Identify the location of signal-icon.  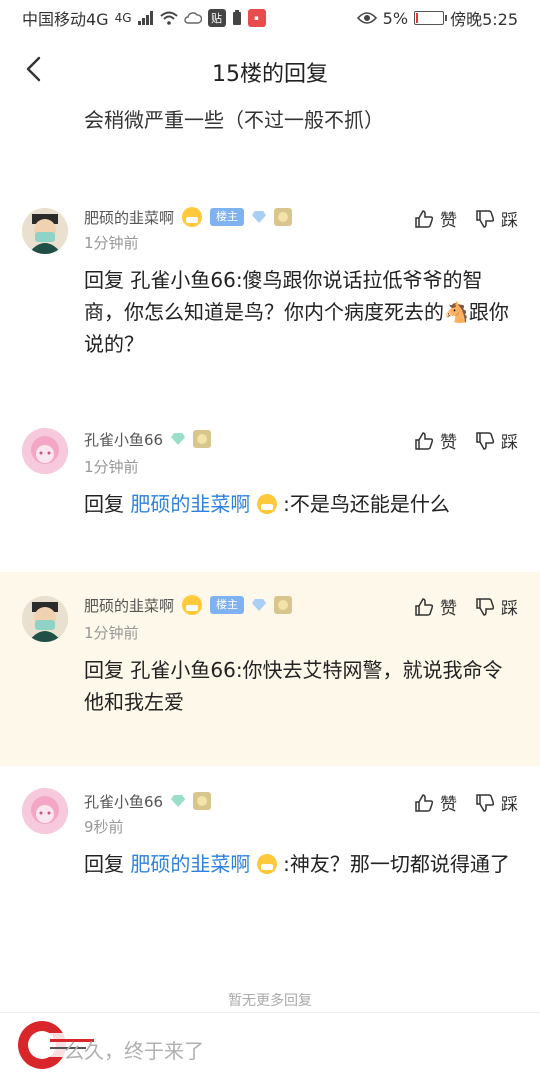
(145, 18).